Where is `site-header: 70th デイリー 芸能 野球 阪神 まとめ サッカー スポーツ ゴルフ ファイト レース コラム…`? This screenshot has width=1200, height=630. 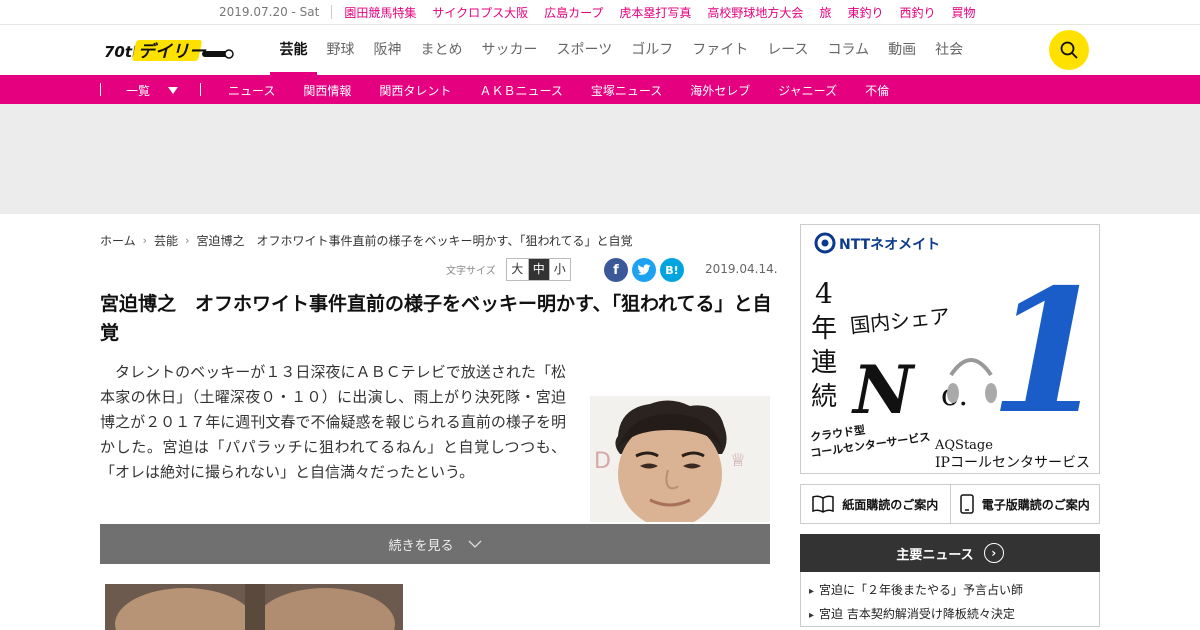 site-header: 70th デイリー 芸能 野球 阪神 まとめ サッカー スポーツ ゴルフ ファイト レース コラム… is located at coordinates (600, 50).